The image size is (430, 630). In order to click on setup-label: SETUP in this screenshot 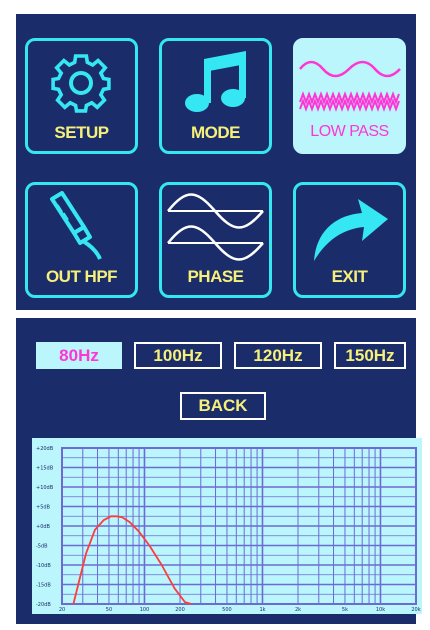, I will do `click(81, 132)`.